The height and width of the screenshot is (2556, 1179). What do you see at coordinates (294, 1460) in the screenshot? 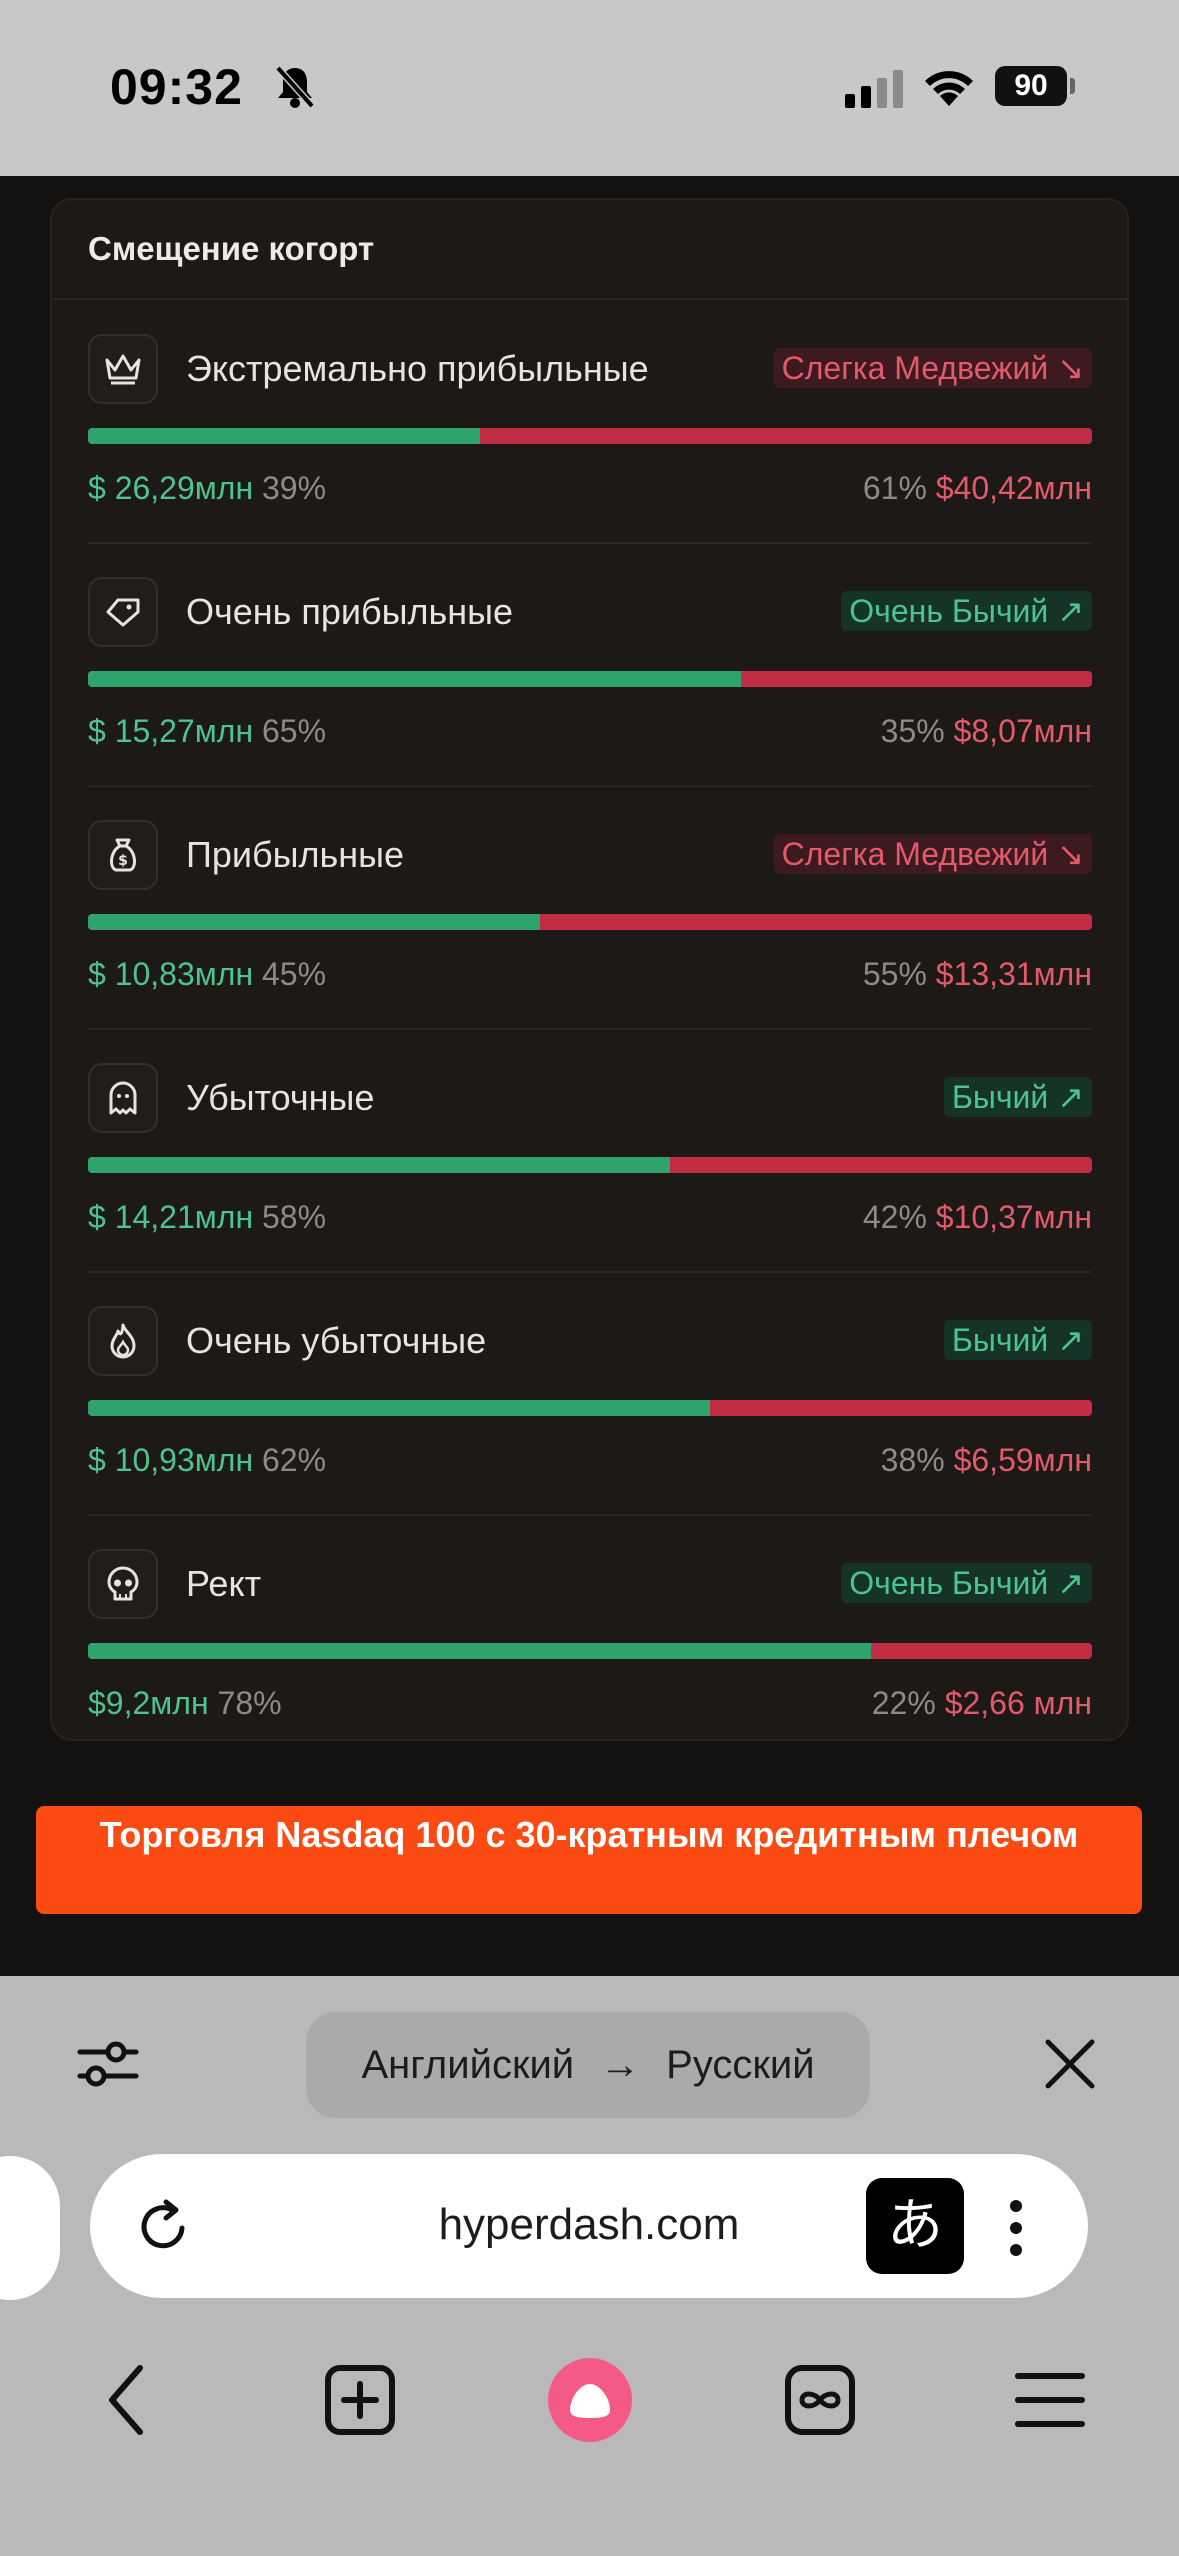
I see `long-pct: 62%` at bounding box center [294, 1460].